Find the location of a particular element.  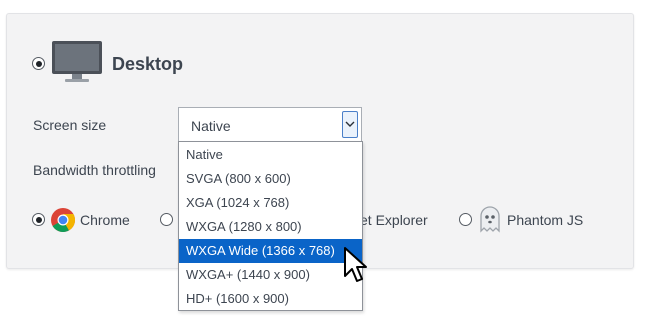

dropdown-arrow-button is located at coordinates (350, 124).